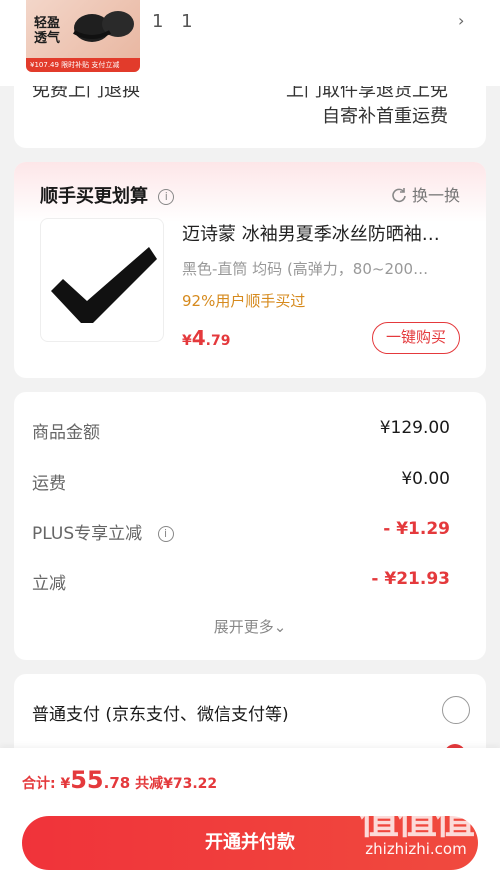 The image size is (500, 877). What do you see at coordinates (39, 784) in the screenshot?
I see `total-label: 合计:` at bounding box center [39, 784].